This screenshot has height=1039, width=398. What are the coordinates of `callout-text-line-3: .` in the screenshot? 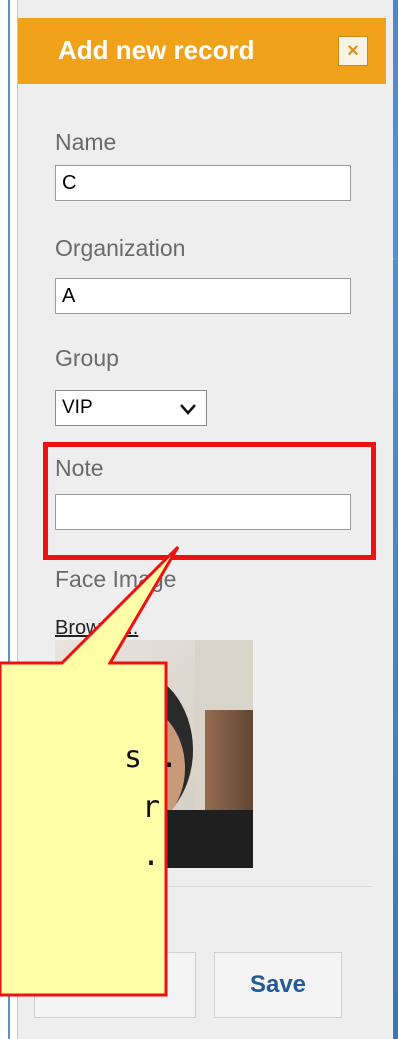 It's located at (151, 855).